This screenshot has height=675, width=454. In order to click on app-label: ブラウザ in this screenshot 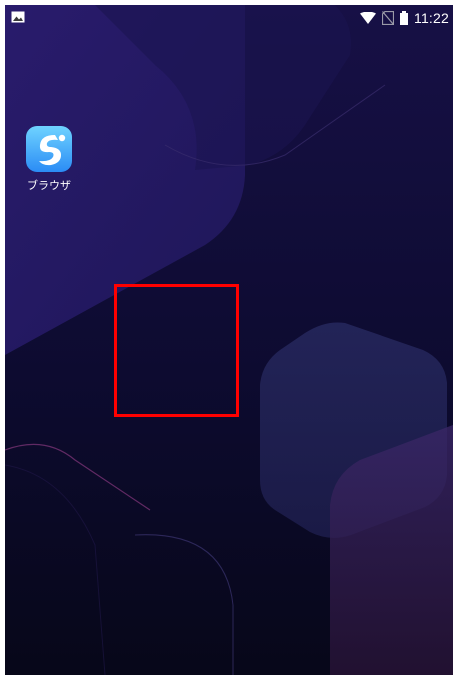, I will do `click(49, 186)`.